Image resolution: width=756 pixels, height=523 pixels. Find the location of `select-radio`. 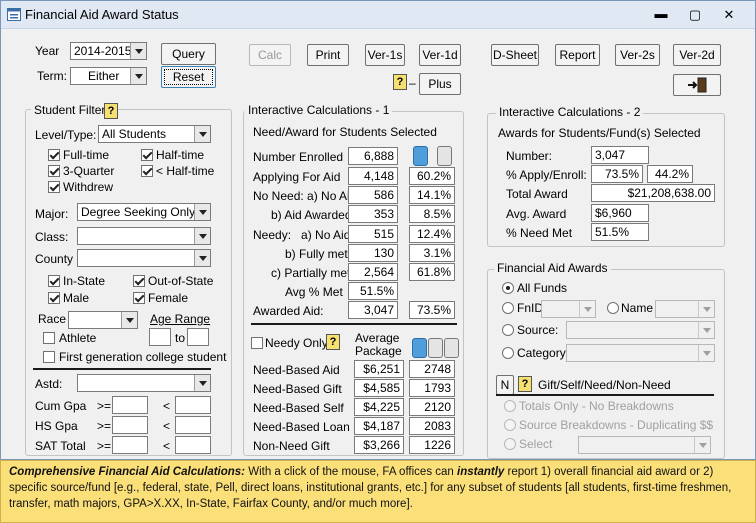

select-radio is located at coordinates (510, 444).